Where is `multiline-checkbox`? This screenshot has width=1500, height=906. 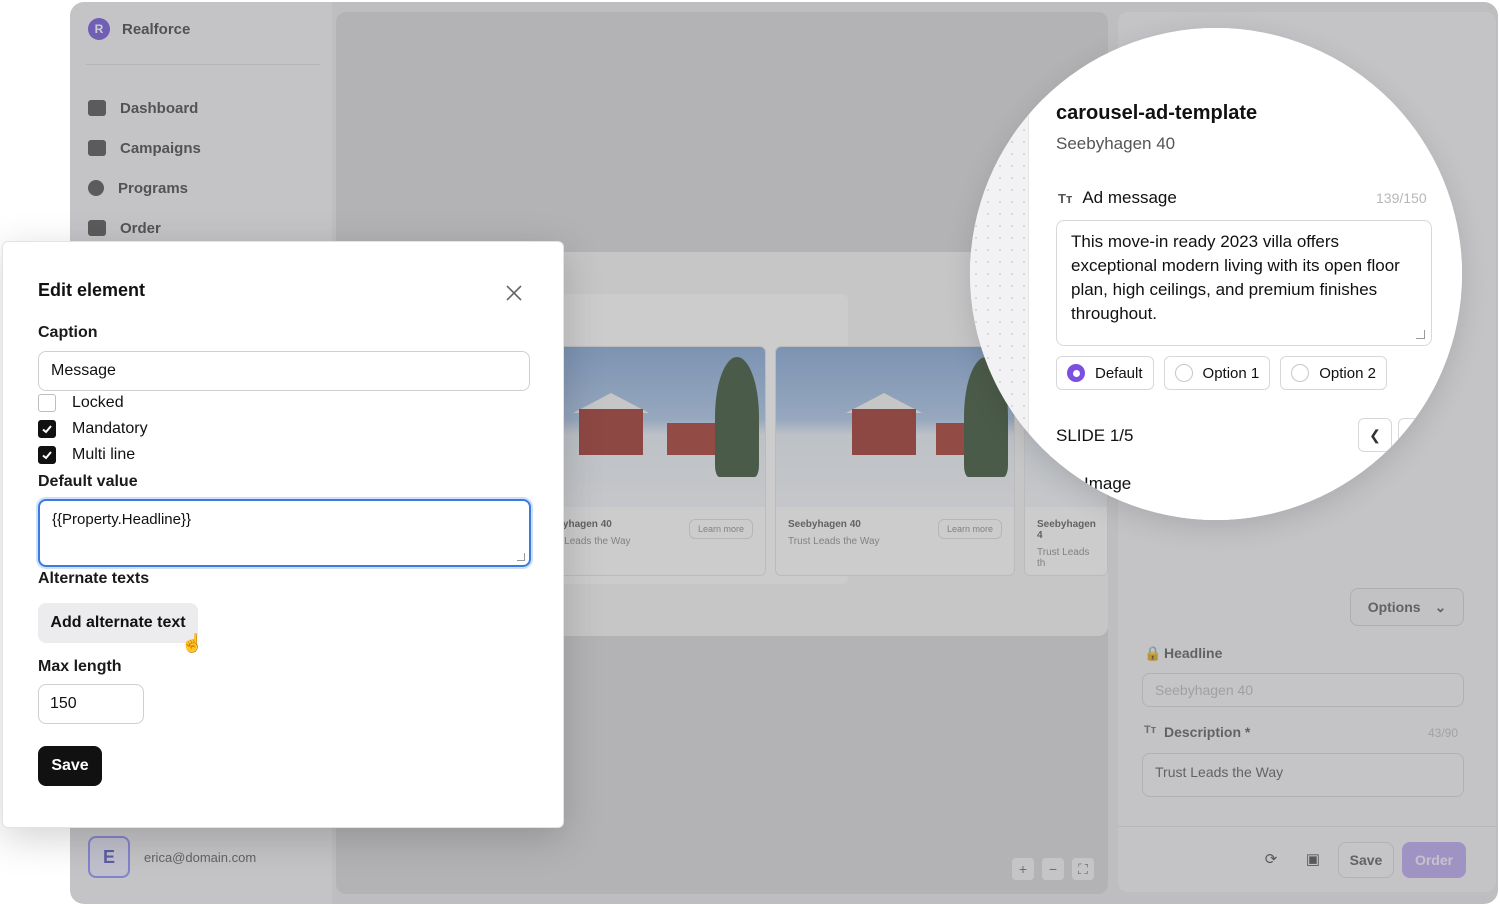 multiline-checkbox is located at coordinates (47, 455).